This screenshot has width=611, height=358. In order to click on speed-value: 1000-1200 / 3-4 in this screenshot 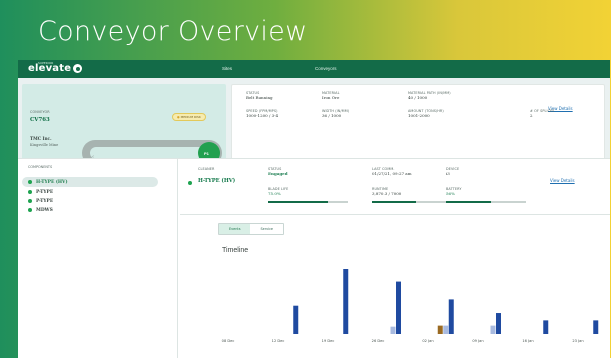, I will do `click(262, 115)`.